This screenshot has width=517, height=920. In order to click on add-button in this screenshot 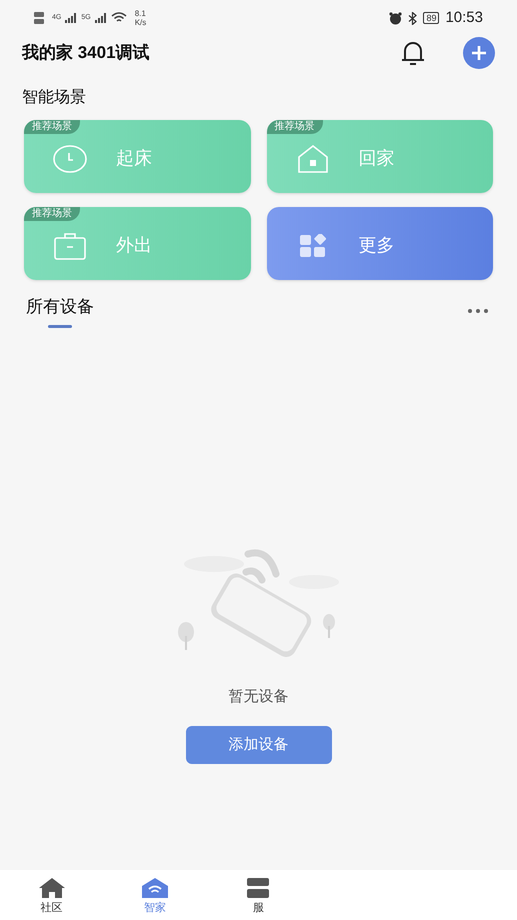, I will do `click(479, 53)`.